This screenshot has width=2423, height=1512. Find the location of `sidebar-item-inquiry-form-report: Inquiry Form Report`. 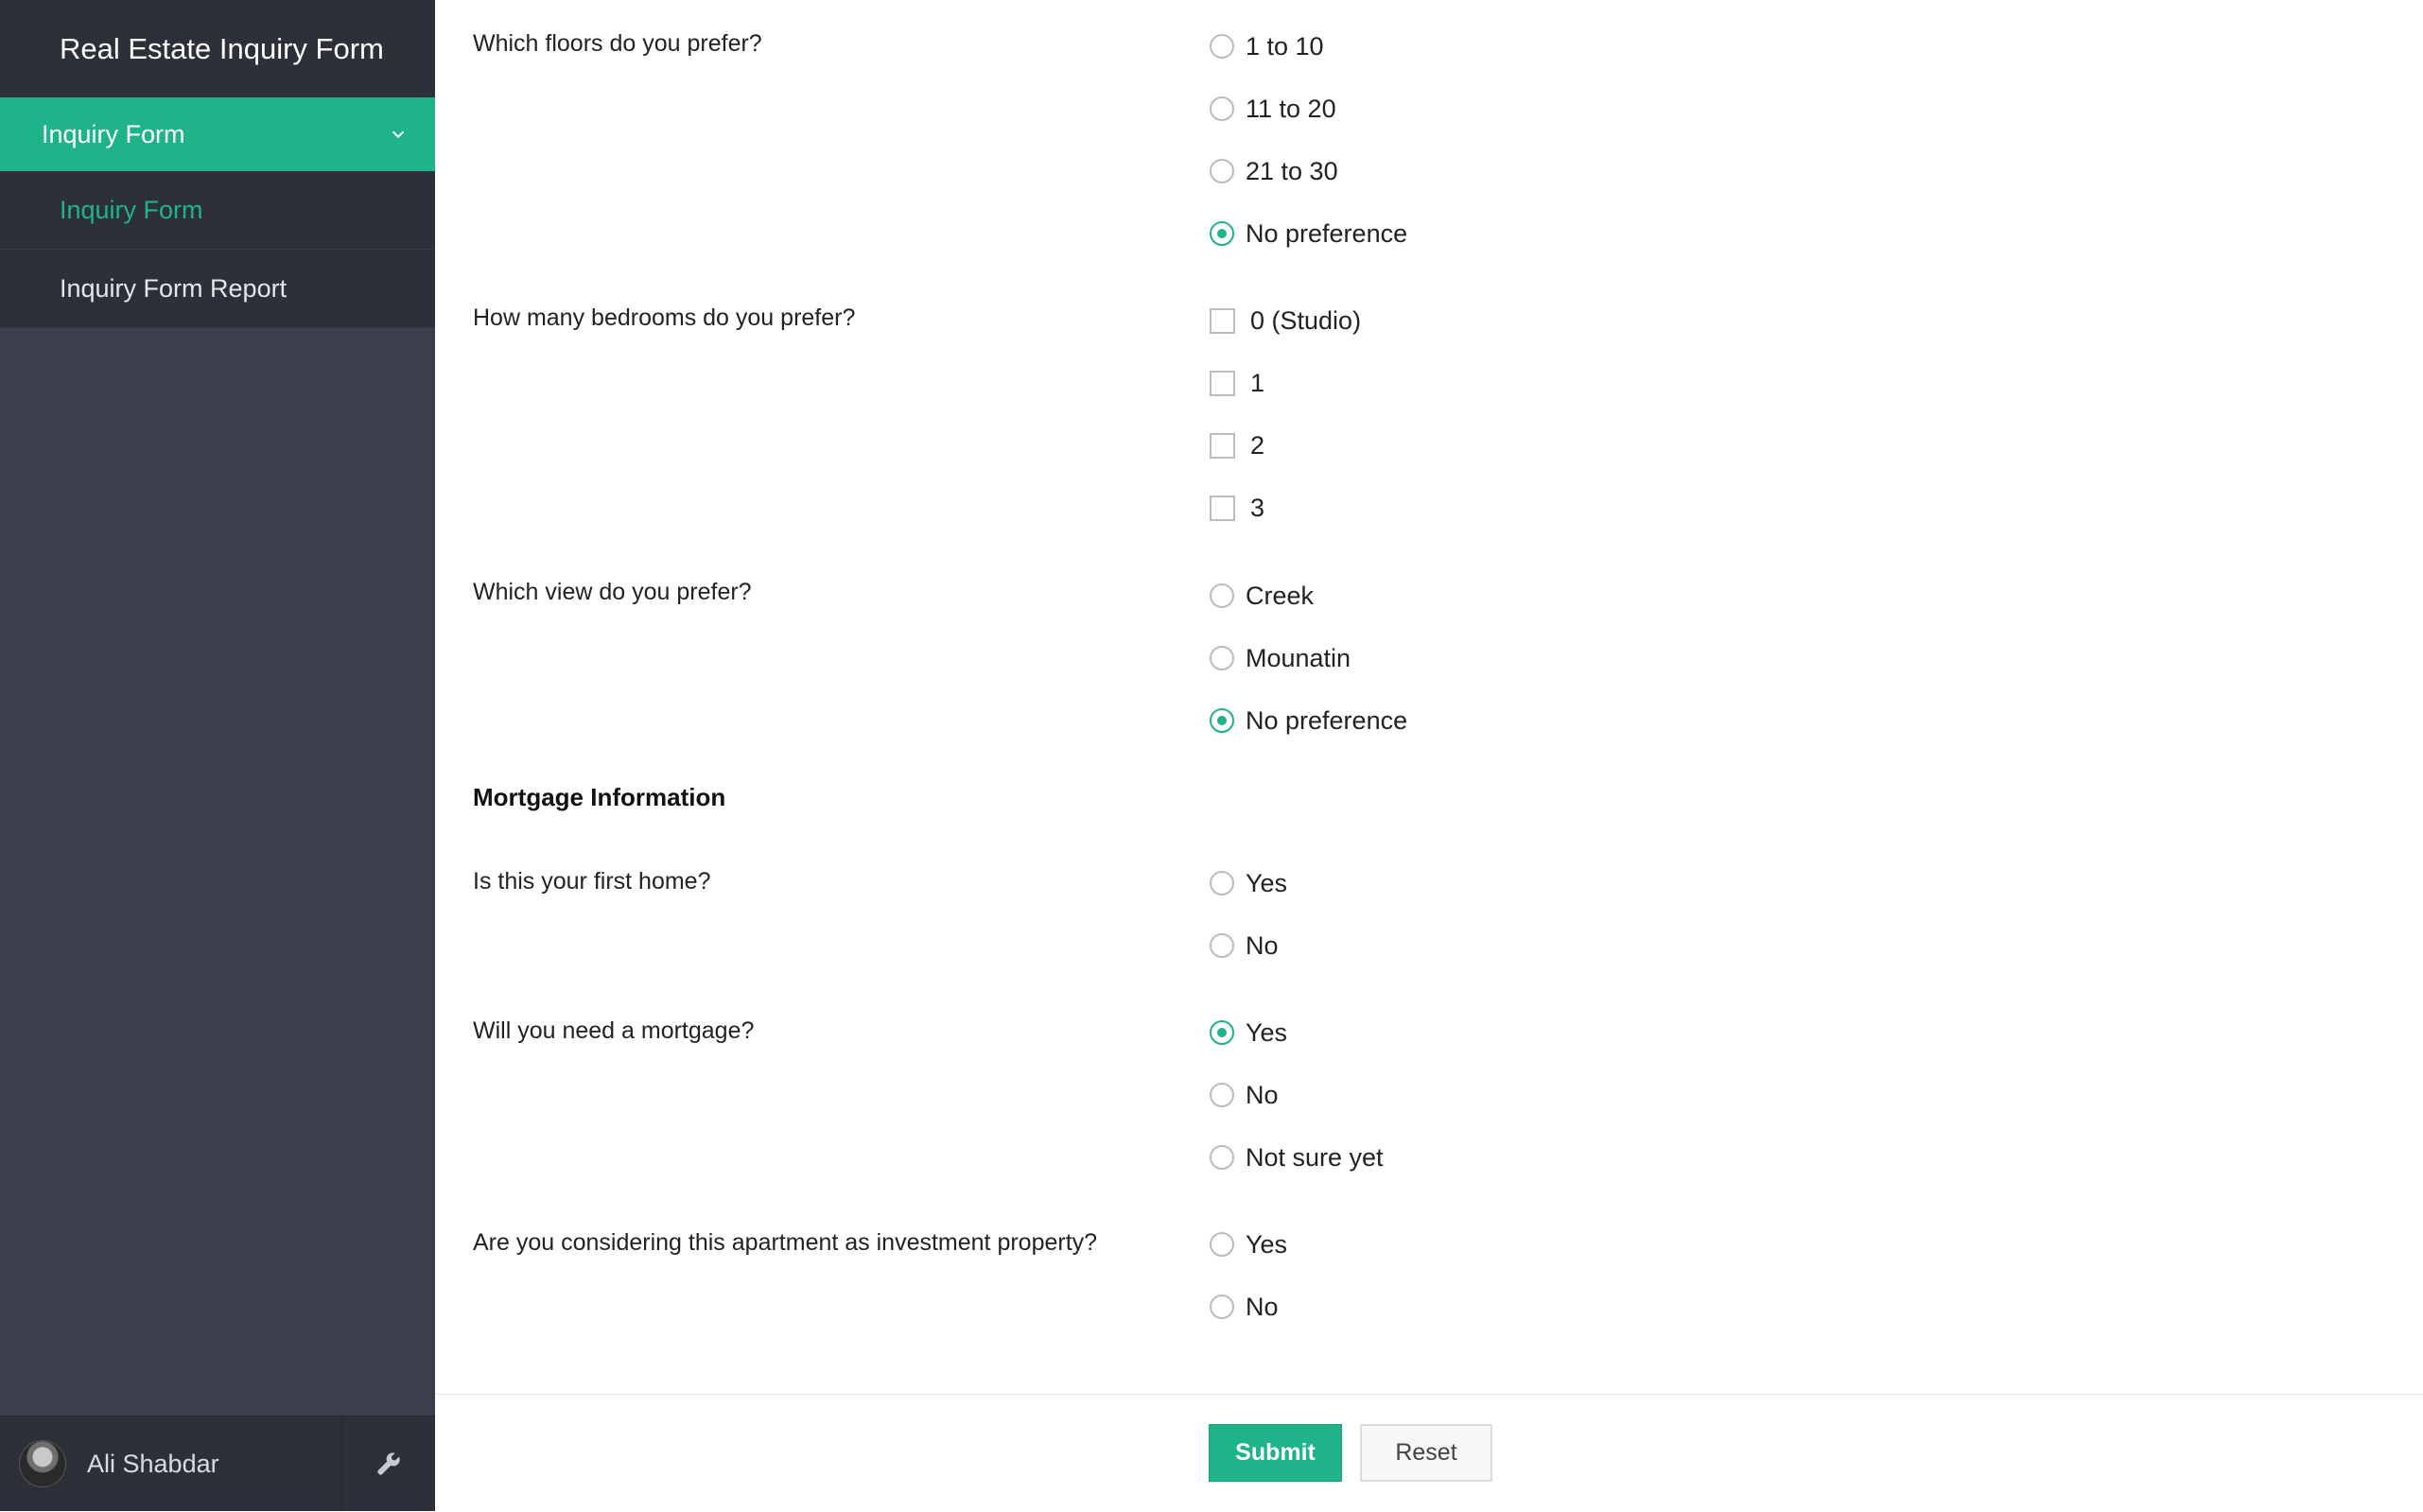

sidebar-item-inquiry-form-report: Inquiry Form Report is located at coordinates (217, 289).